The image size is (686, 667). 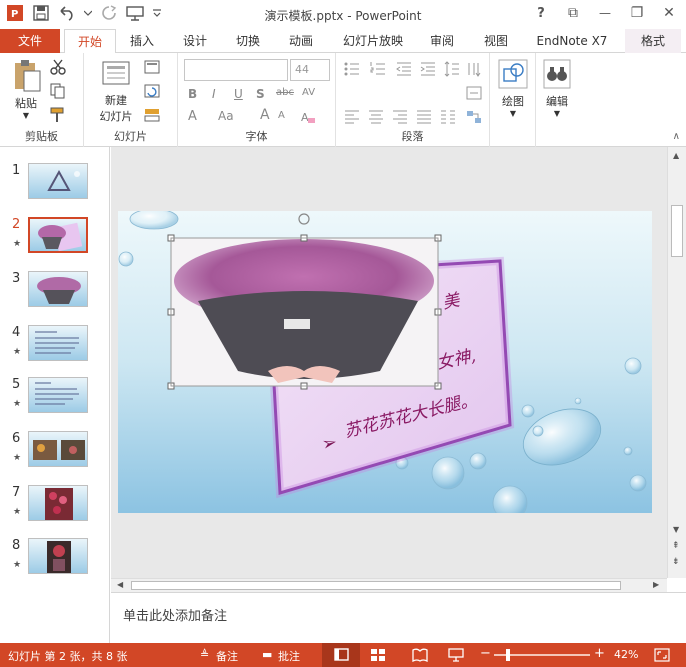 I want to click on scroll-down-icon: ▼, so click(x=676, y=529).